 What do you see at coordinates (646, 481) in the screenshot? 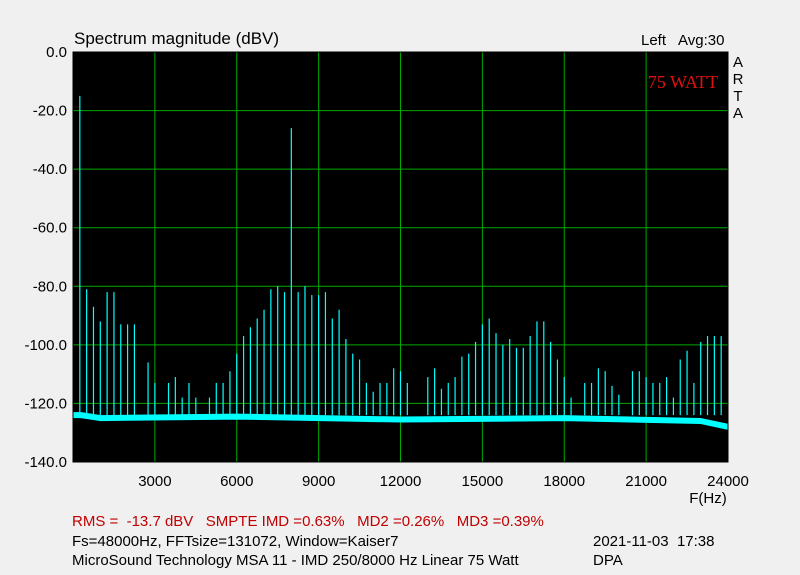
I see `x-tick-label: 21000` at bounding box center [646, 481].